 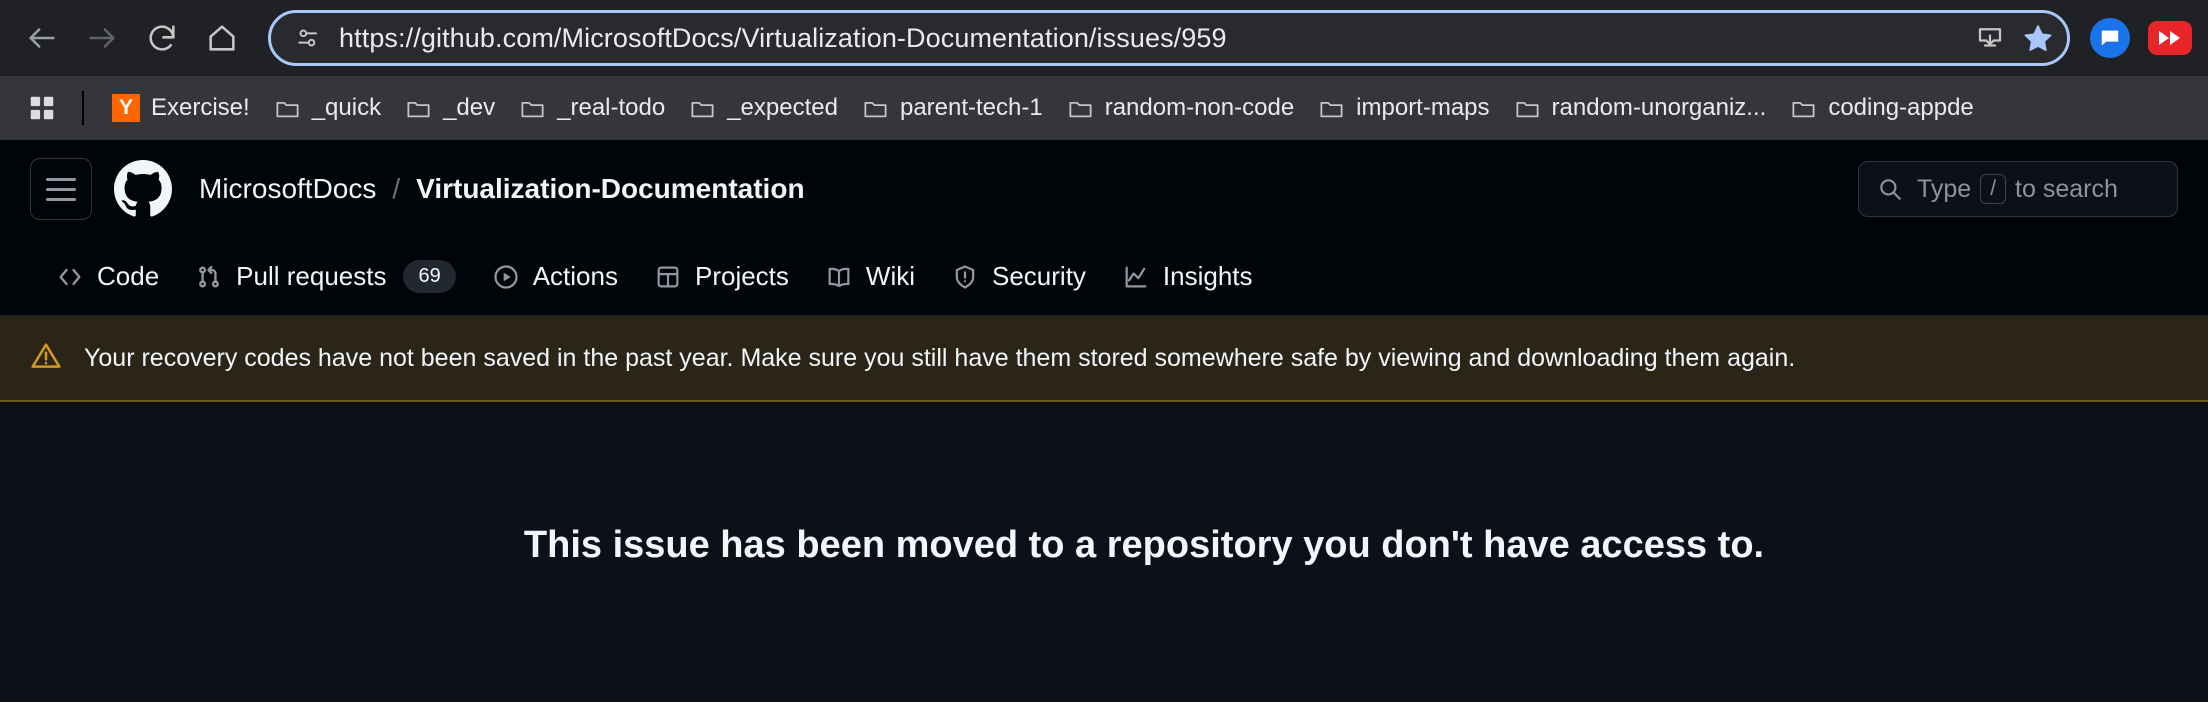 What do you see at coordinates (506, 277) in the screenshot?
I see `play-icon` at bounding box center [506, 277].